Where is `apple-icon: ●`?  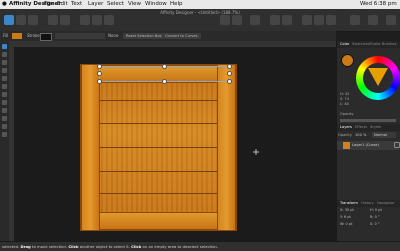 apple-icon: ● is located at coordinates (4, 4).